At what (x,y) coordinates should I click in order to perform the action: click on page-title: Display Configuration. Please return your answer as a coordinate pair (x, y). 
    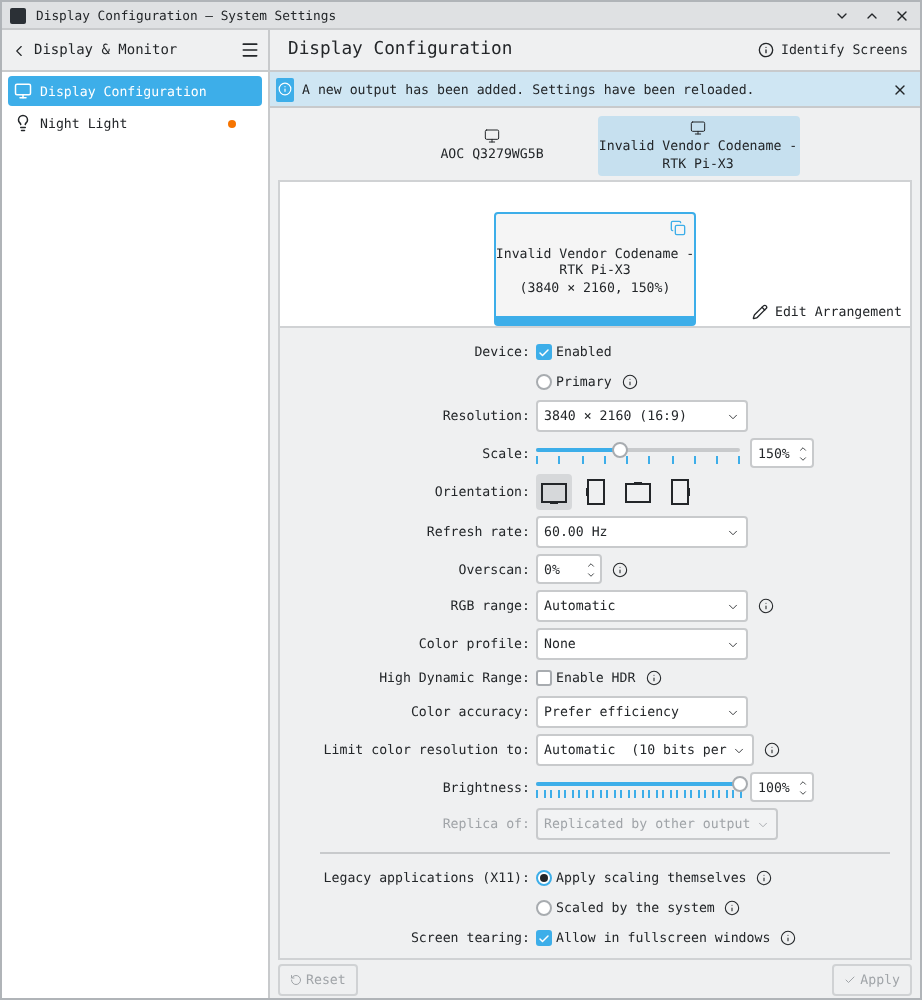
    Looking at the image, I should click on (401, 50).